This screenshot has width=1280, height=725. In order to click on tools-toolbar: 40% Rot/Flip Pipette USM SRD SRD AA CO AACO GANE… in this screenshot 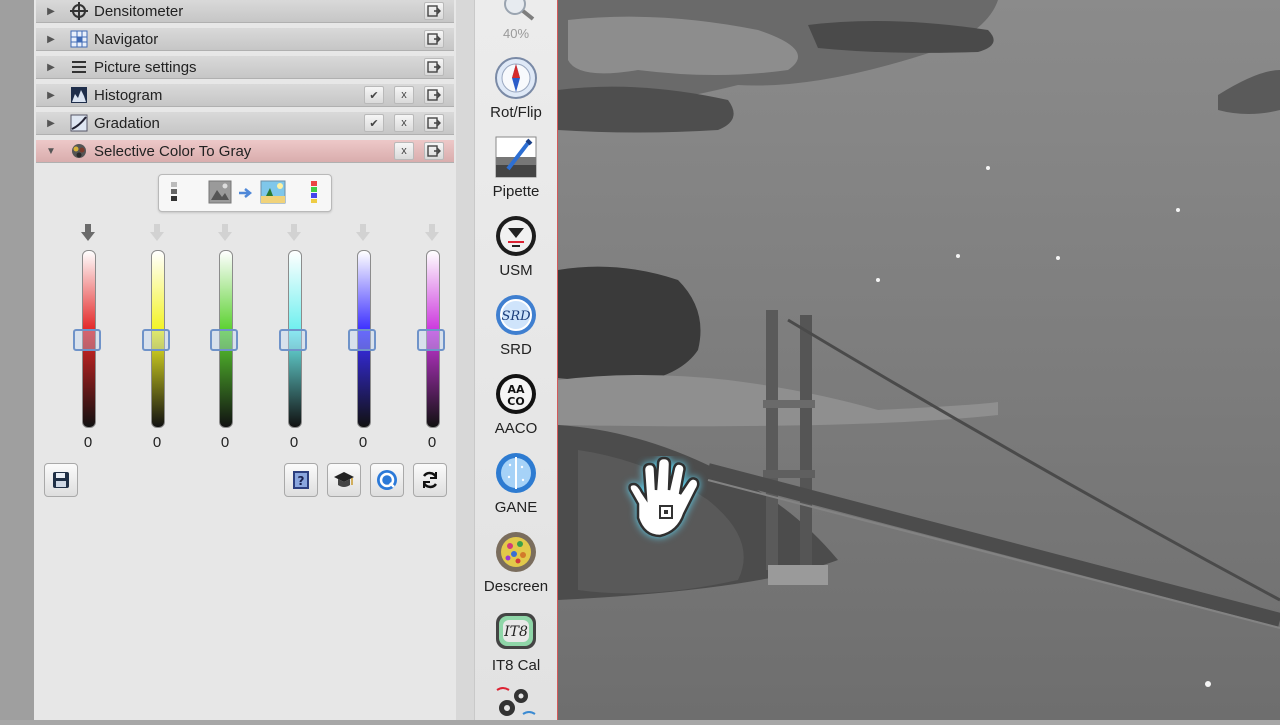, I will do `click(516, 360)`.